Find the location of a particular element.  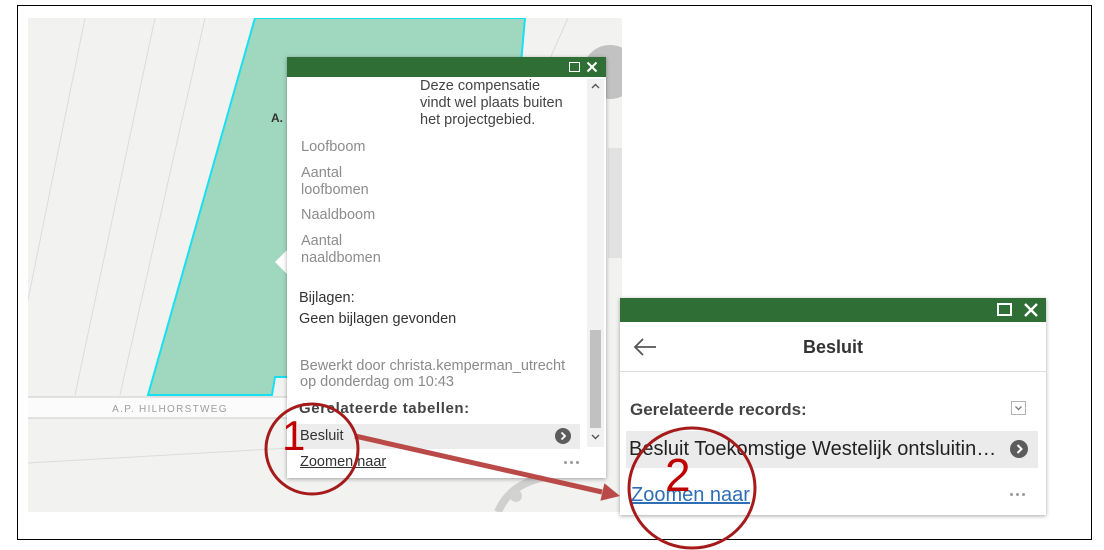

map-feature-road-curve is located at coordinates (522, 492).